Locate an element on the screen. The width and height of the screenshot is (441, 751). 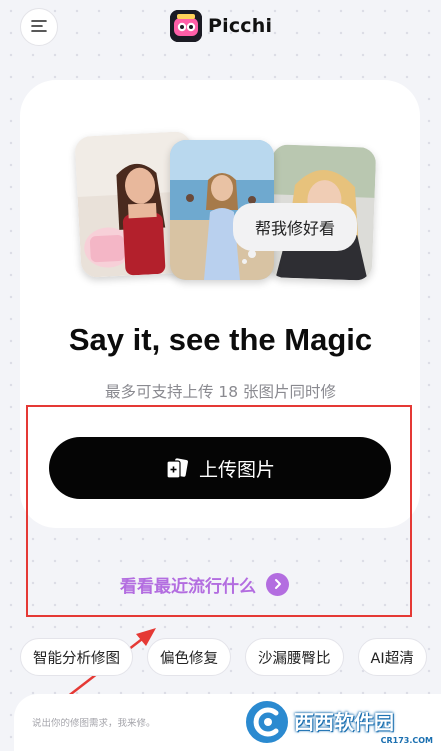
quick-action-chips: 智能分析修图 偏色修复 沙漏腰臀比 AI超清 is located at coordinates (223, 657).